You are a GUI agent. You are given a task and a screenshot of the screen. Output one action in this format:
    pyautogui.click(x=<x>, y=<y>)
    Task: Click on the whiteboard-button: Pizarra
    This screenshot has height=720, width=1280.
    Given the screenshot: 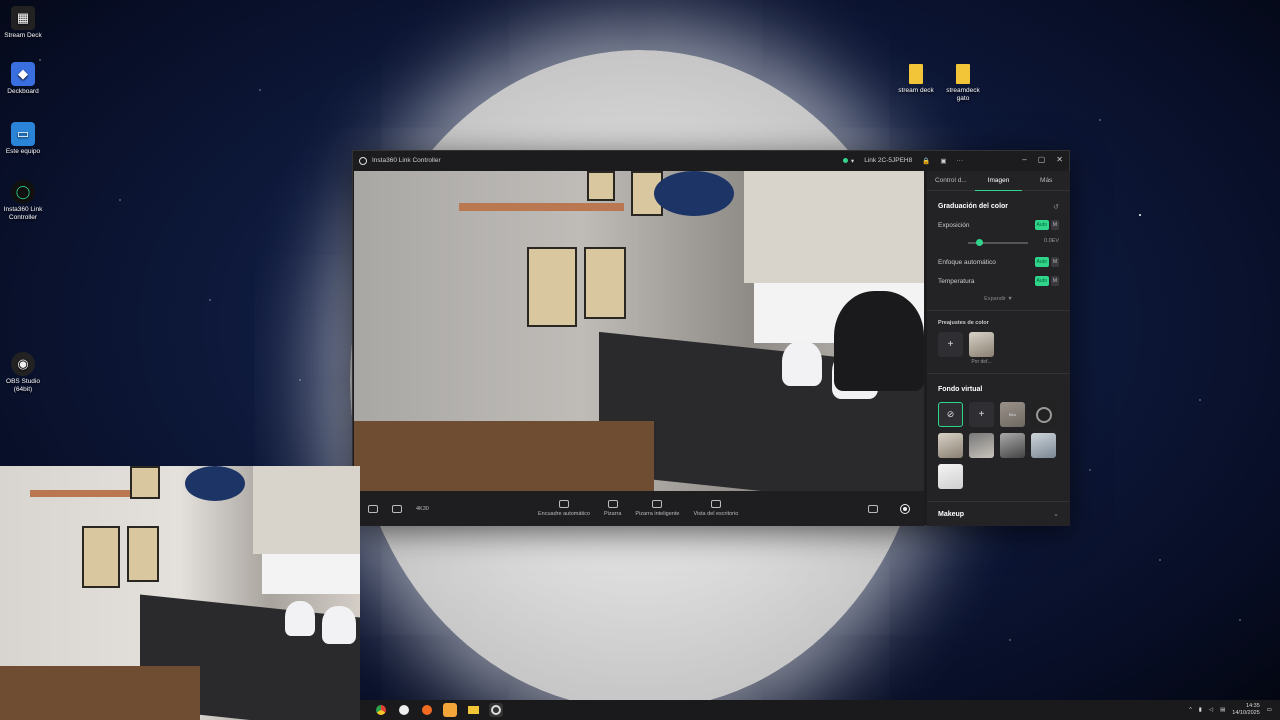 What is the action you would take?
    pyautogui.click(x=612, y=508)
    